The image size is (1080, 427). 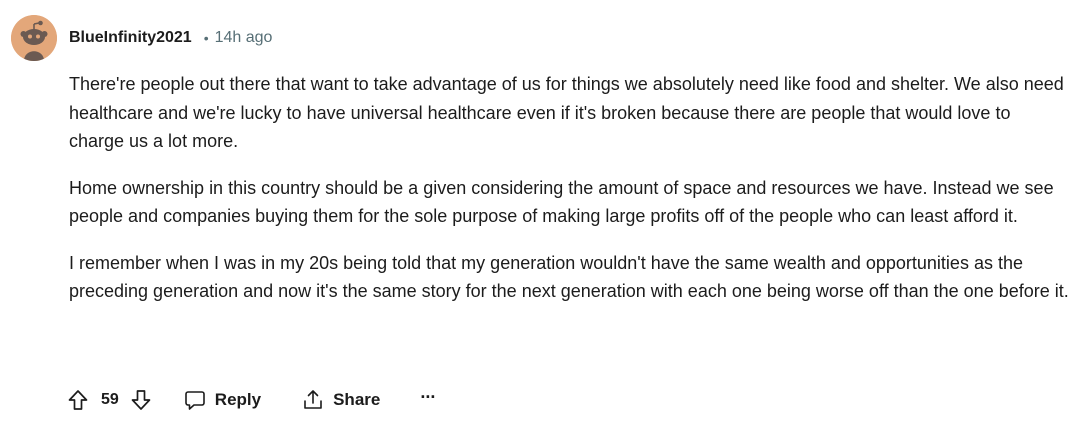 I want to click on username-link: BlueInfinity2021, so click(x=130, y=38).